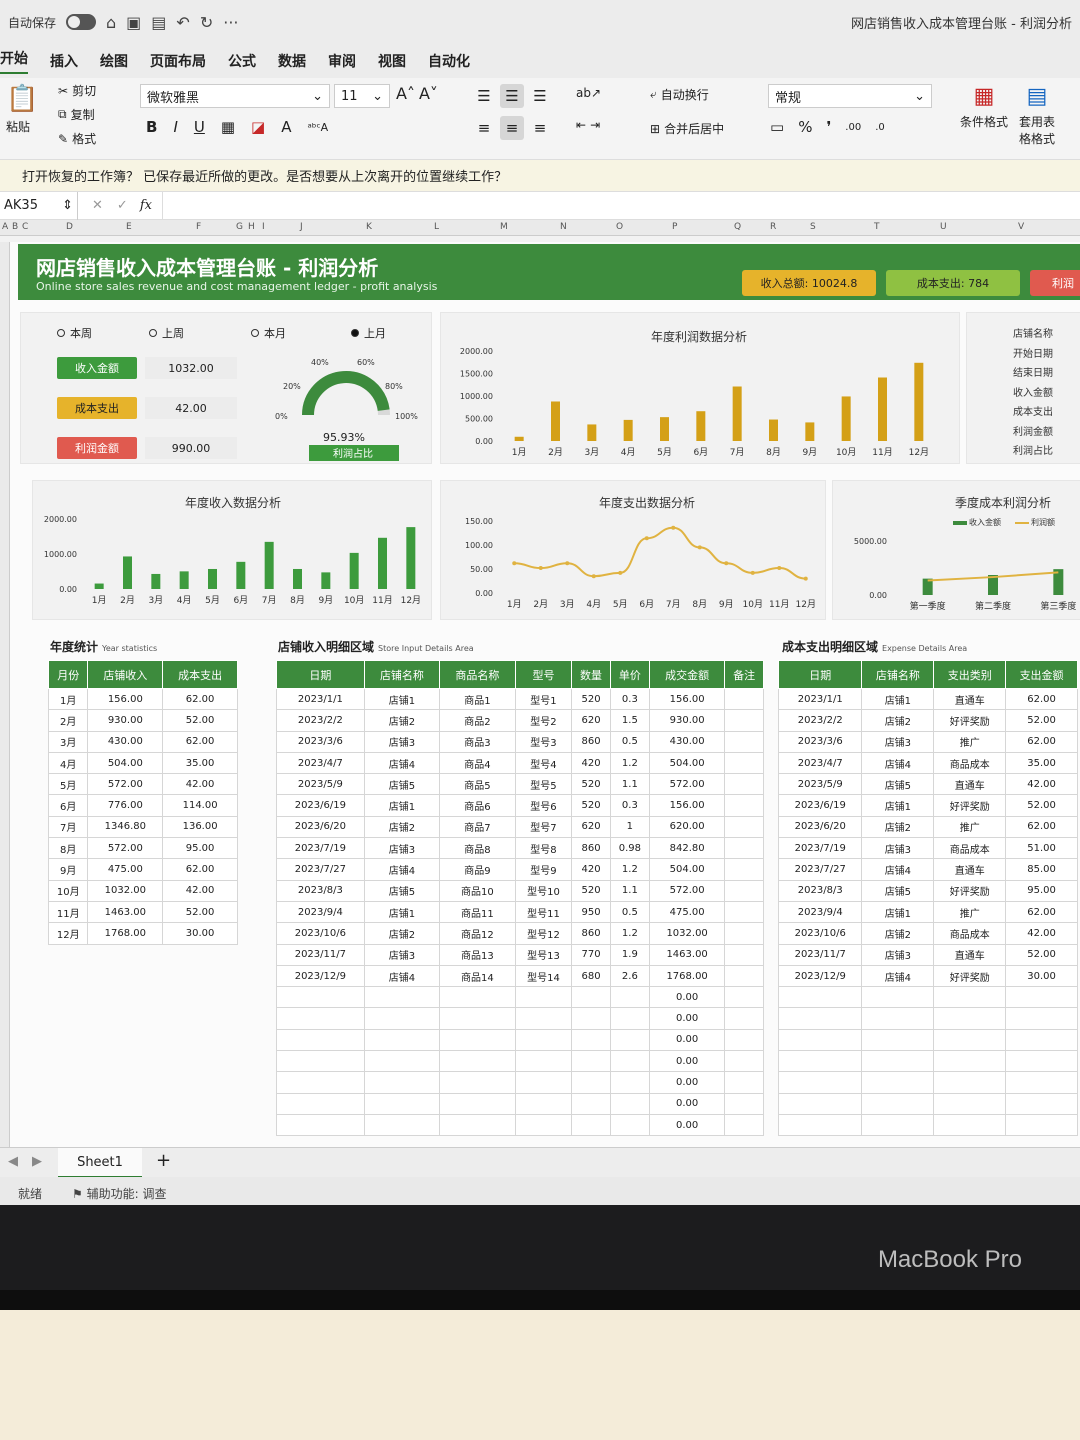 The image size is (1080, 1440). Describe the element at coordinates (13, 1161) in the screenshot. I see `prev-sheet-icon: ◀` at that location.